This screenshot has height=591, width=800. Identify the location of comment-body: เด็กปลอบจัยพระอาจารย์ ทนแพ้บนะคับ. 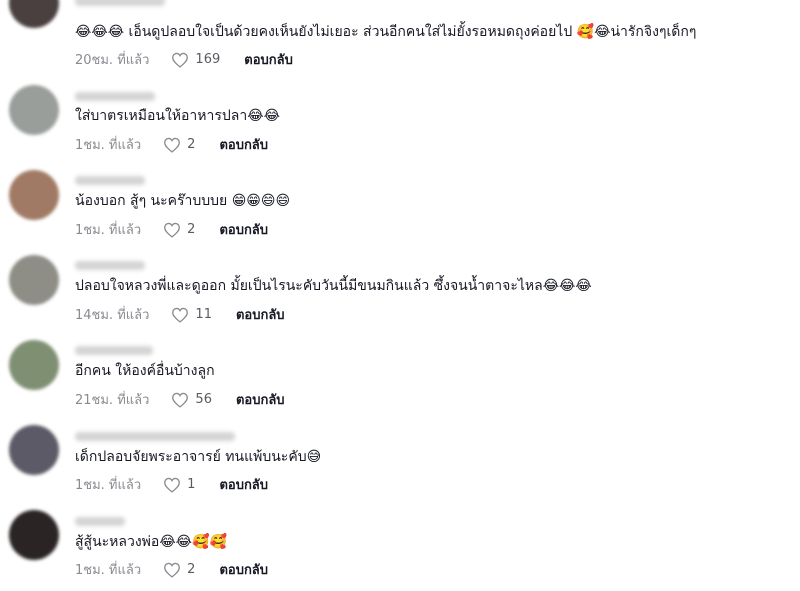
(191, 457).